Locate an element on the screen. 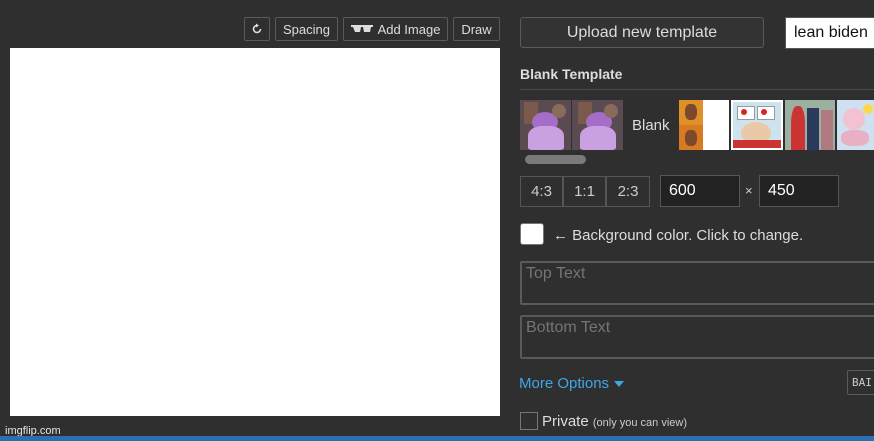 The height and width of the screenshot is (441, 874). ratio-2-3-button: 2:3 is located at coordinates (628, 191).